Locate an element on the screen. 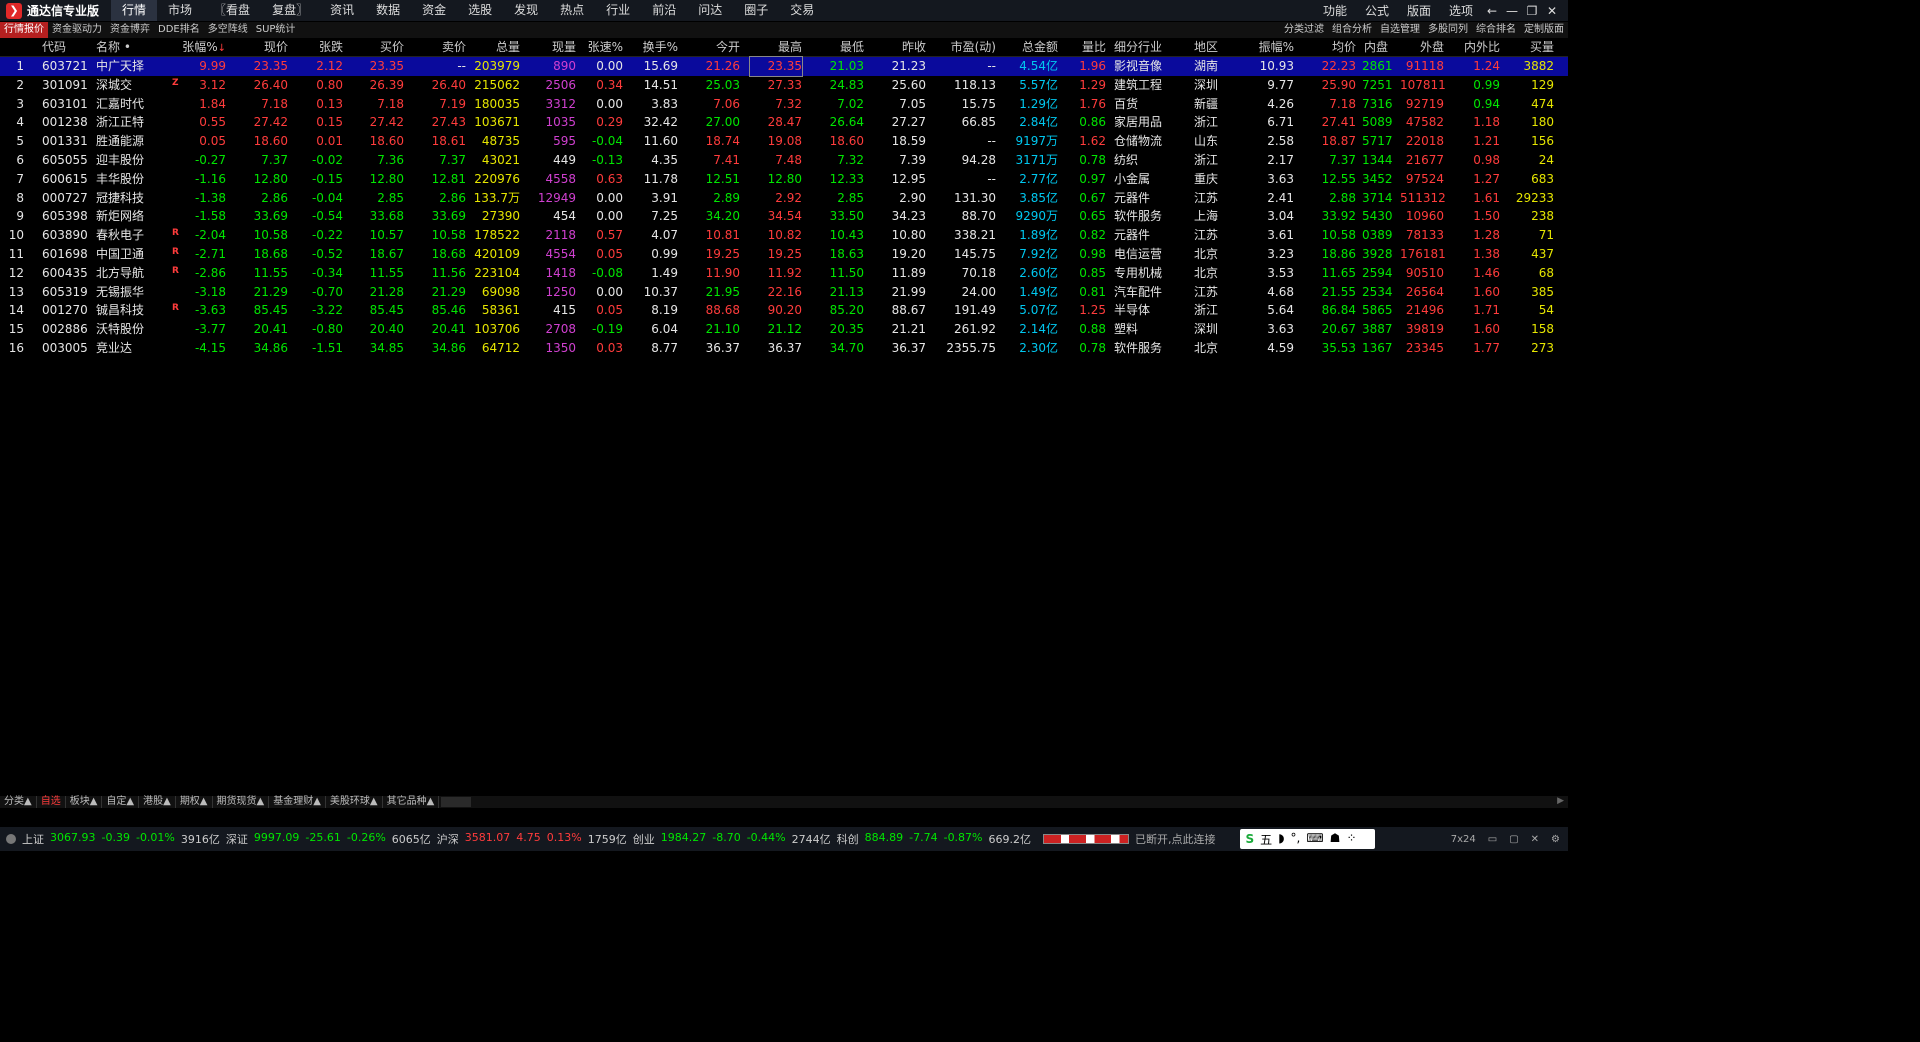  column-header-ind: 细分行业 is located at coordinates (1149, 48).